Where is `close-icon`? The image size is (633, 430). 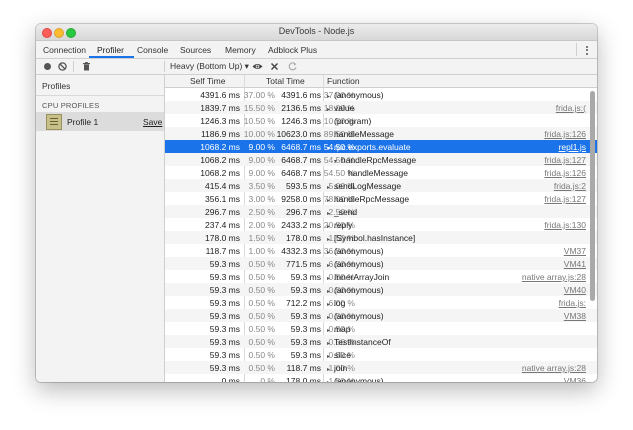 close-icon is located at coordinates (274, 66).